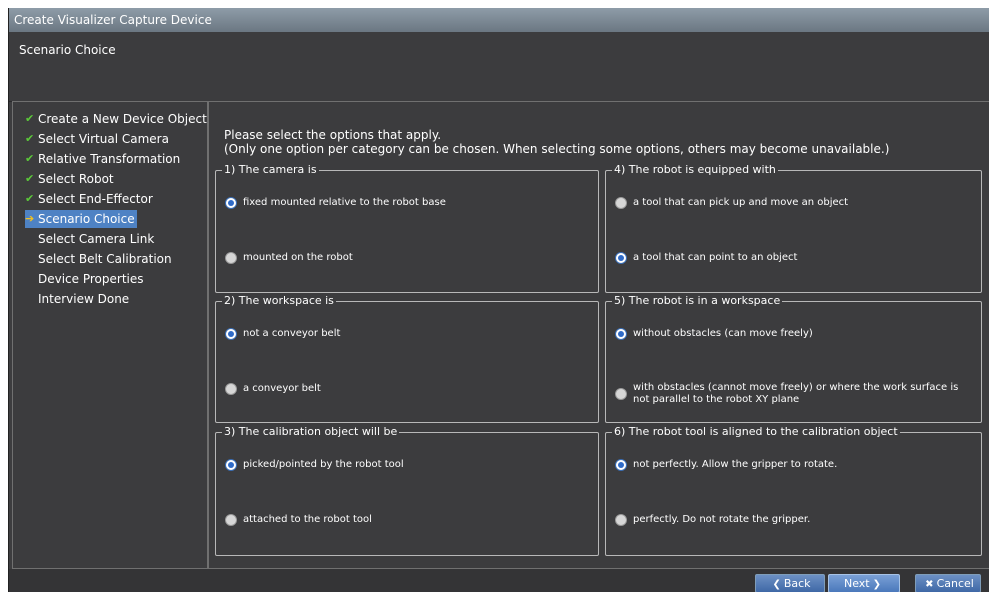 This screenshot has width=989, height=592. I want to click on radio-option-label: attached to the robot tool, so click(307, 519).